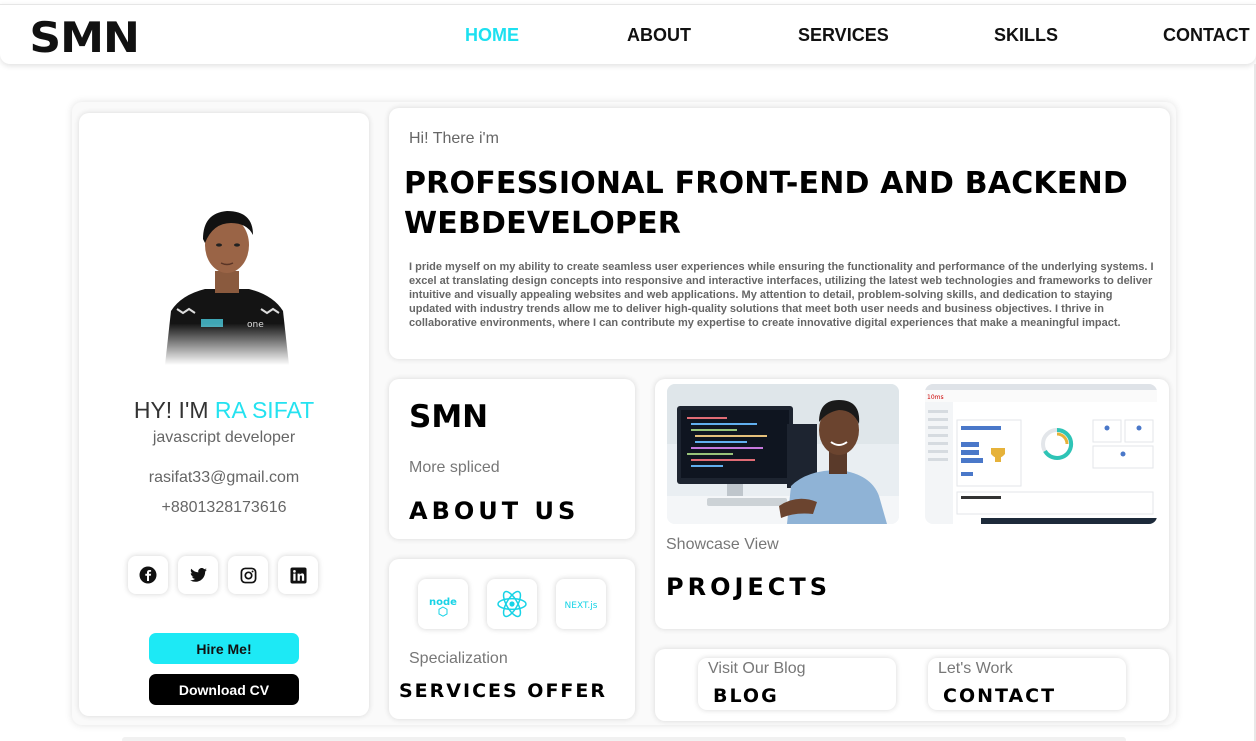 Image resolution: width=1256 pixels, height=741 pixels. Describe the element at coordinates (912, 504) in the screenshot. I see `projects-card: 10ms Showcase View PROJECTS` at that location.